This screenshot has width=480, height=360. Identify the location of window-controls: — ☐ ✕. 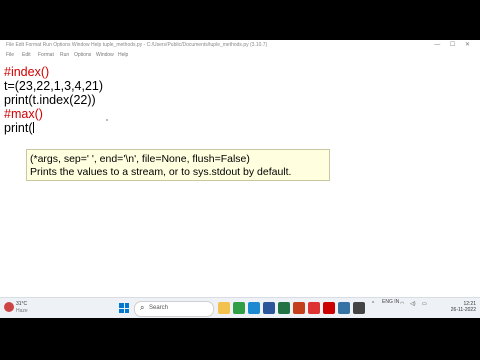
(454, 44).